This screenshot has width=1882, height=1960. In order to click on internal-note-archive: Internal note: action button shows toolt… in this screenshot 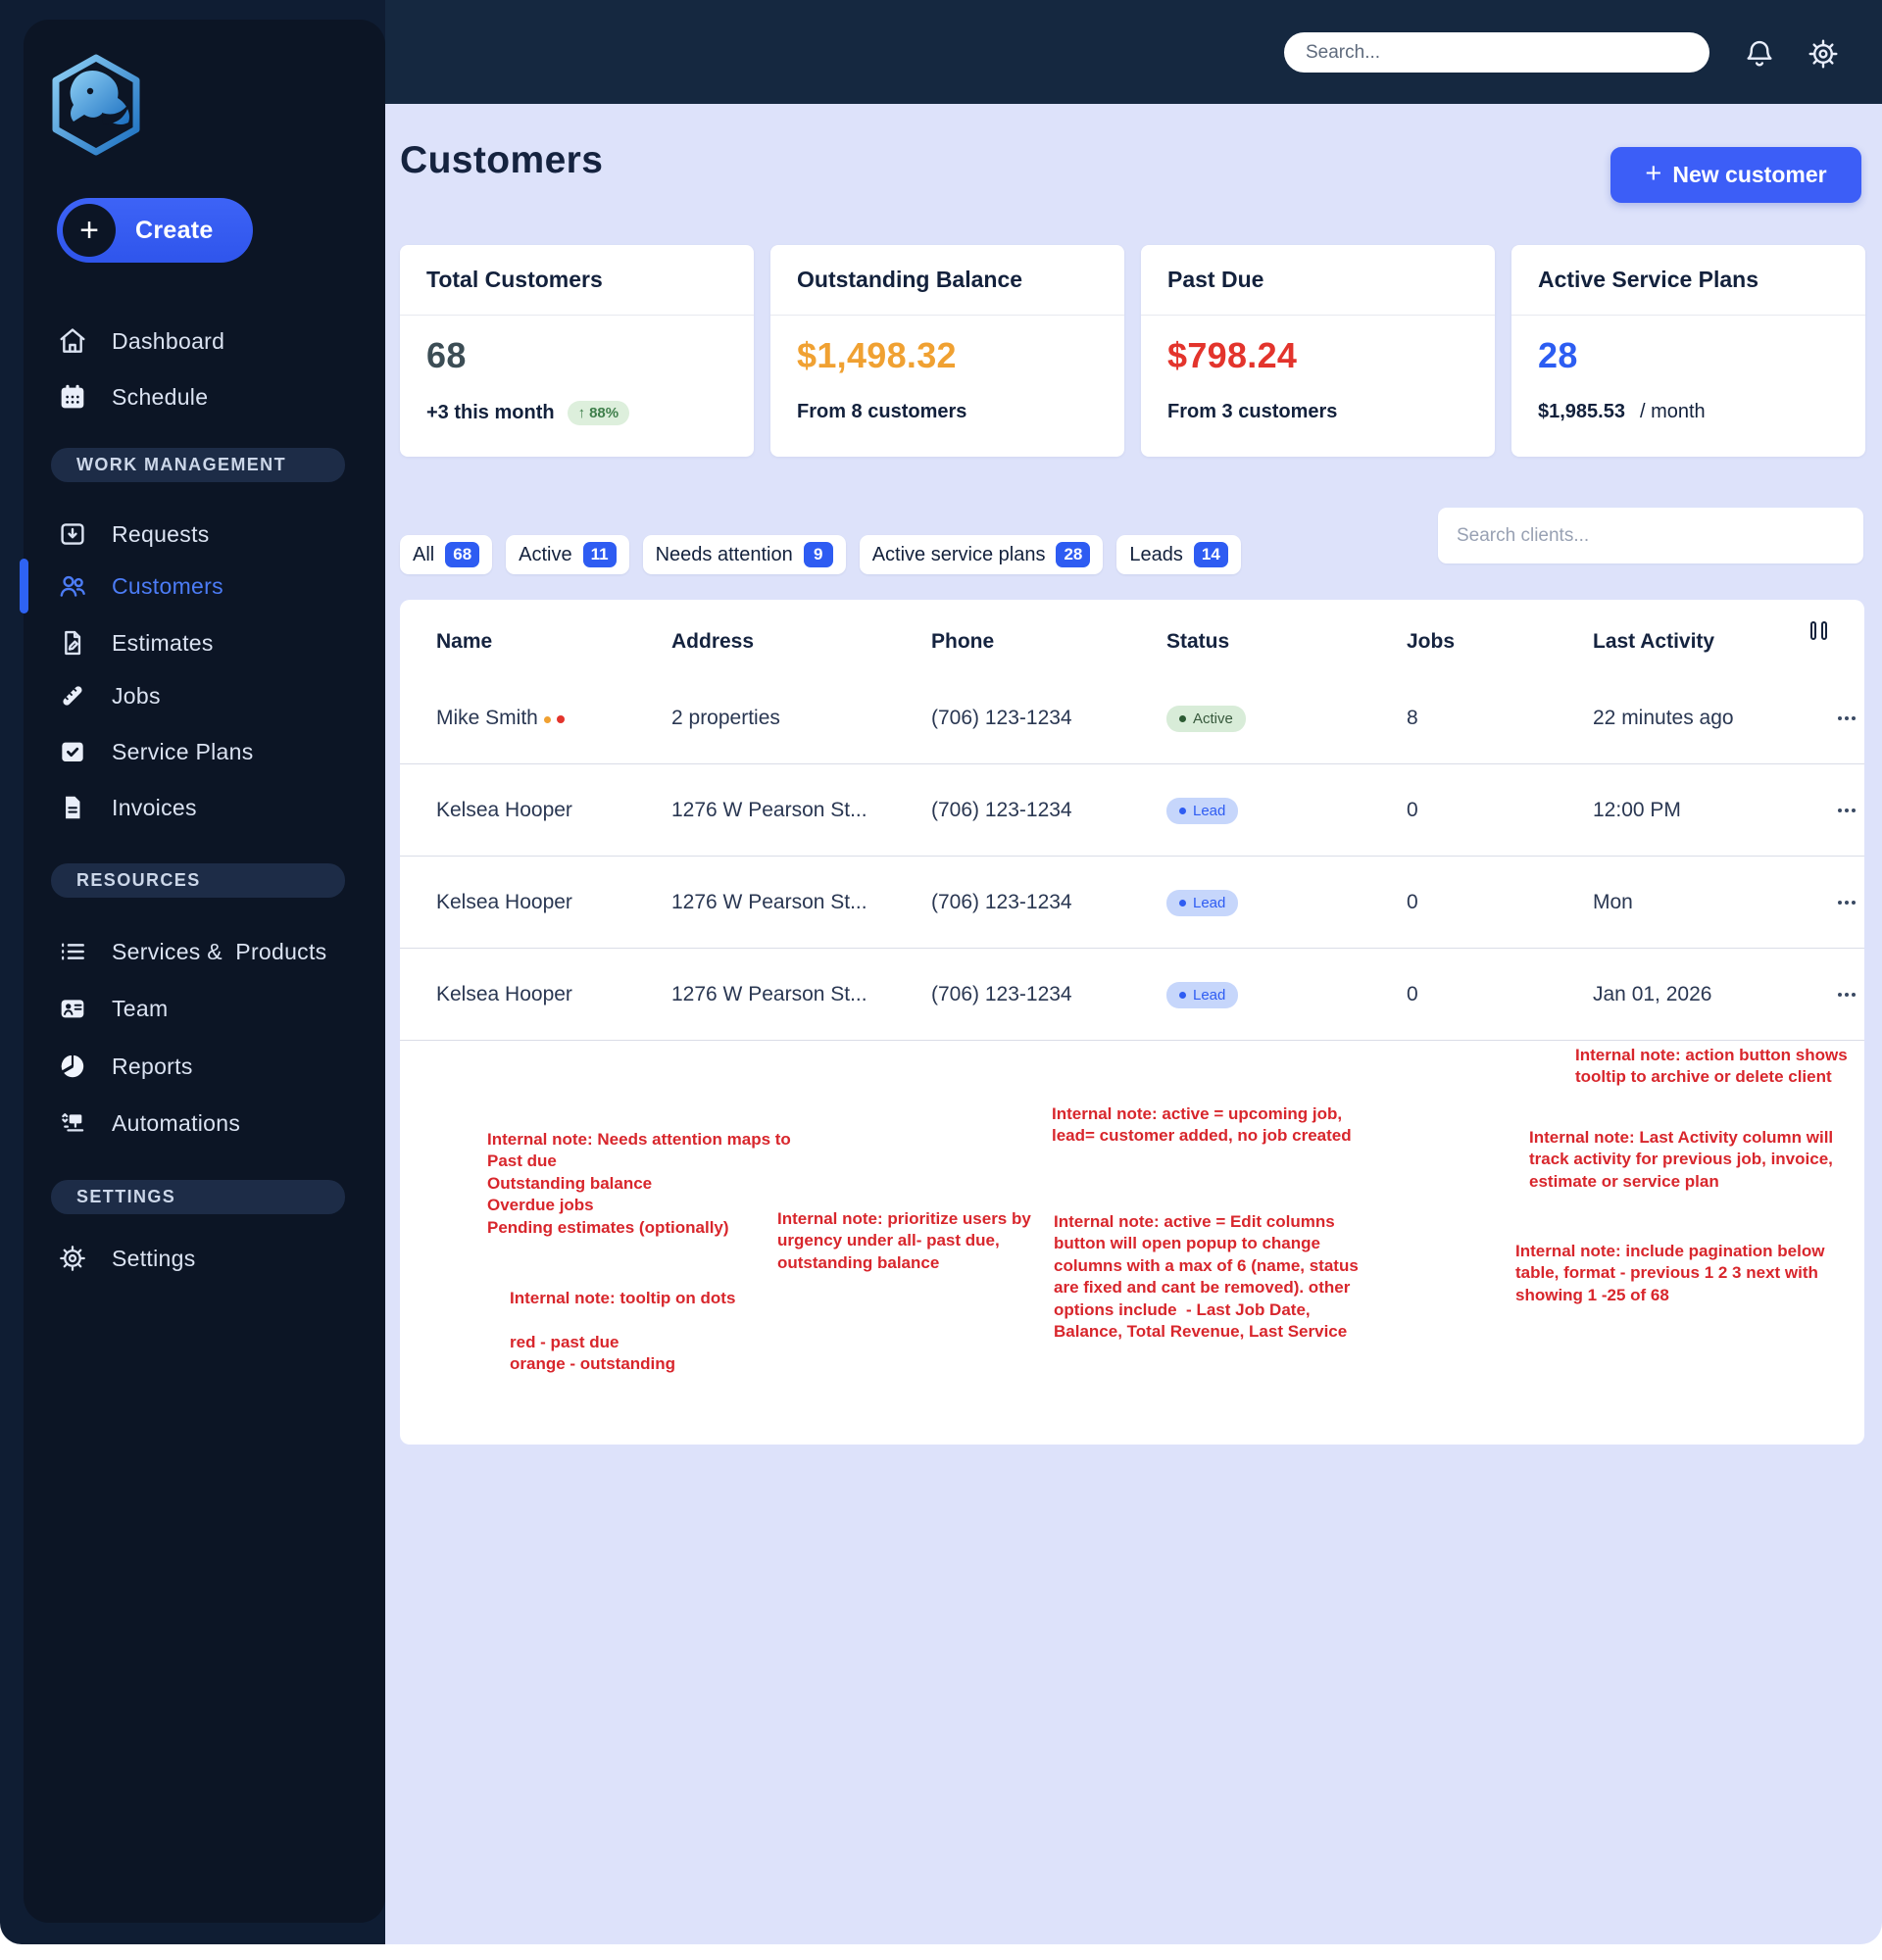, I will do `click(1712, 1066)`.